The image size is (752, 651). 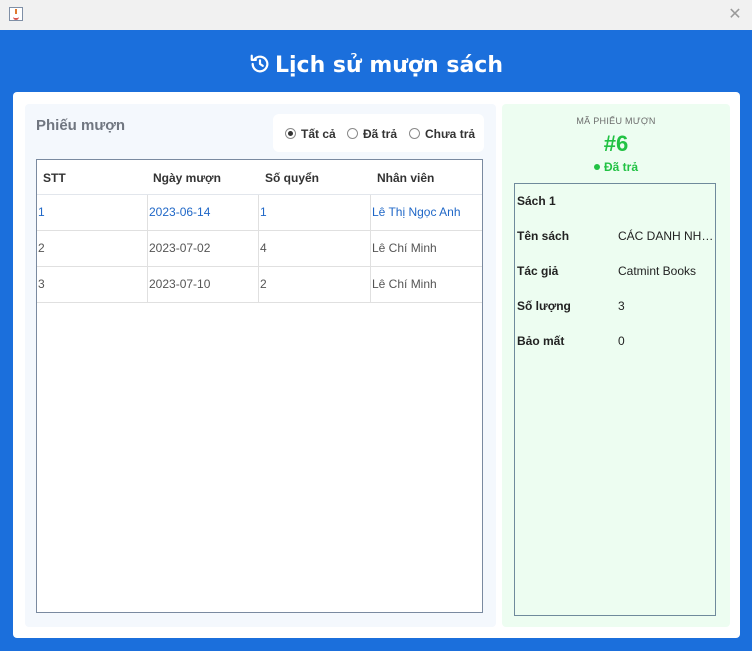 What do you see at coordinates (615, 271) in the screenshot?
I see `detail-row-author: Tác giả Catmint Books` at bounding box center [615, 271].